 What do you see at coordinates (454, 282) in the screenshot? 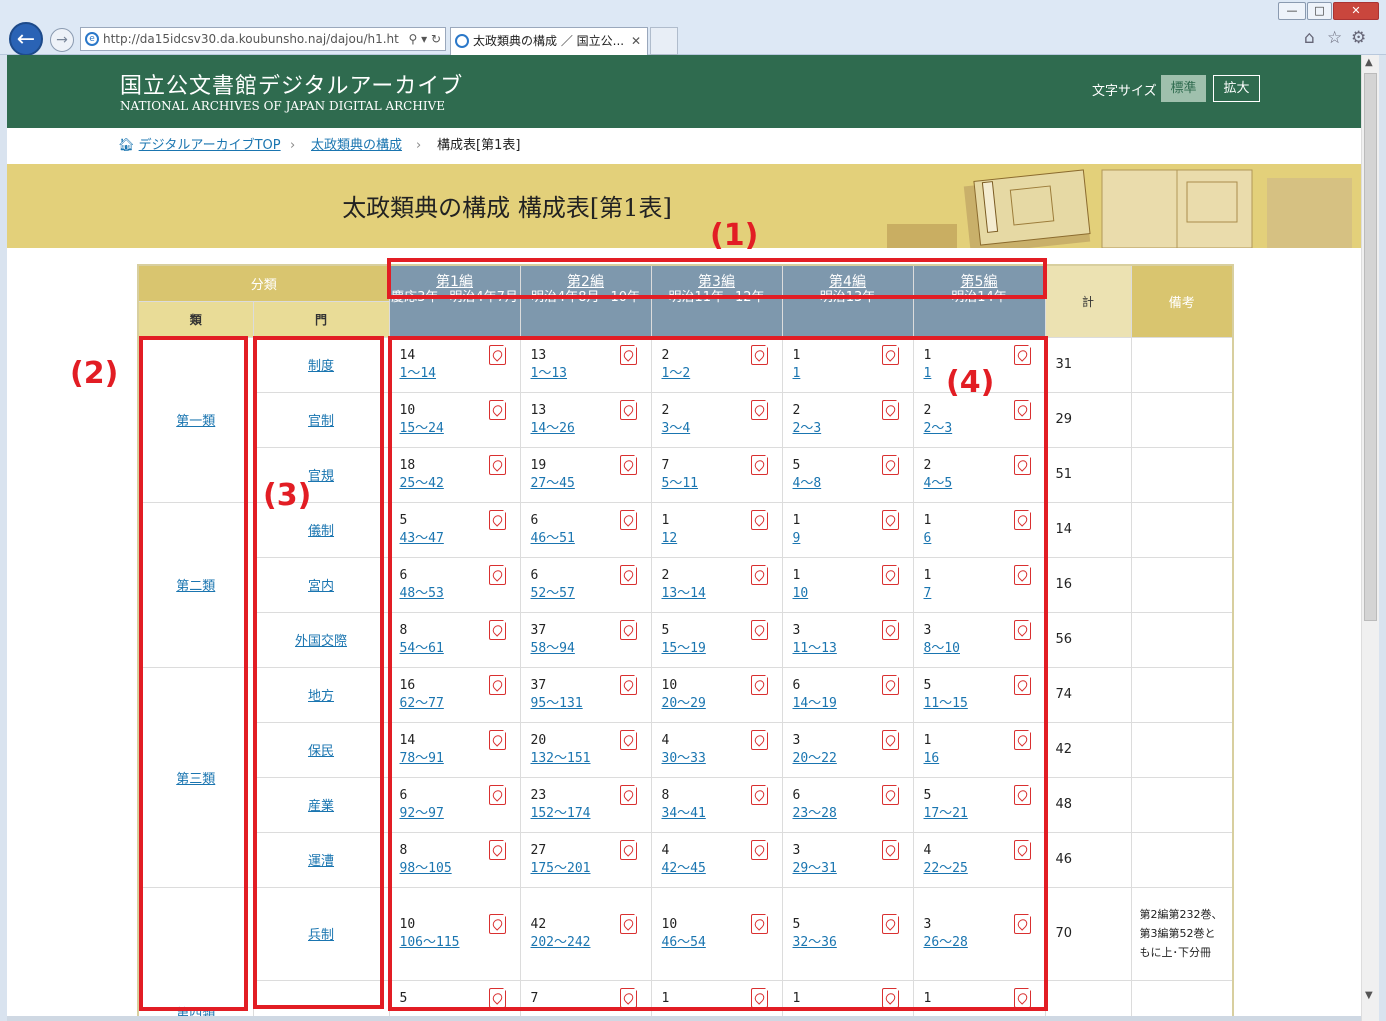
I see `edition-1-link: 第1編` at bounding box center [454, 282].